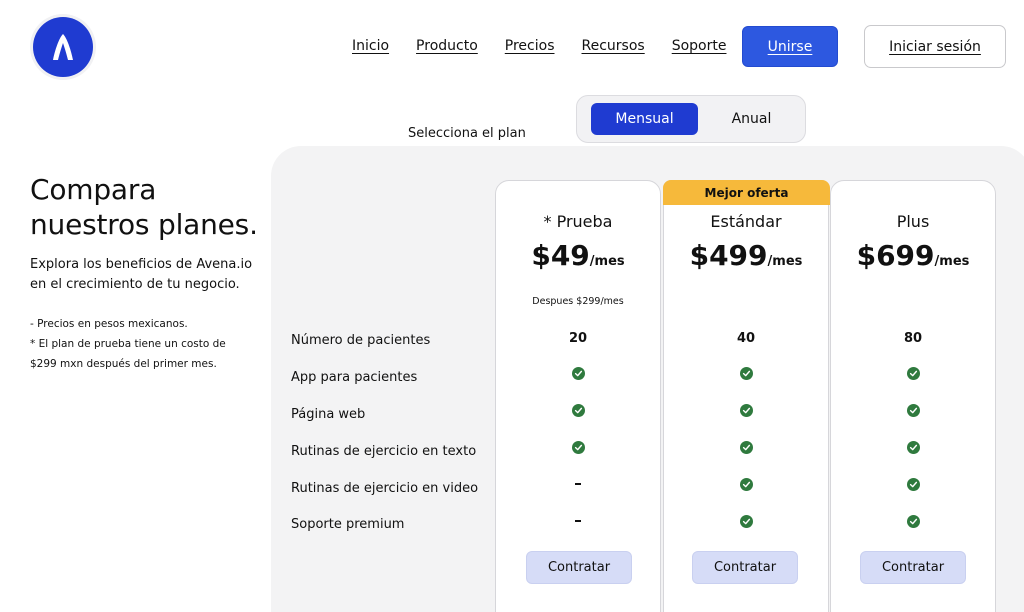  What do you see at coordinates (128, 344) in the screenshot?
I see `trial-note-line-1: * El plan de prueba tiene un costo de` at bounding box center [128, 344].